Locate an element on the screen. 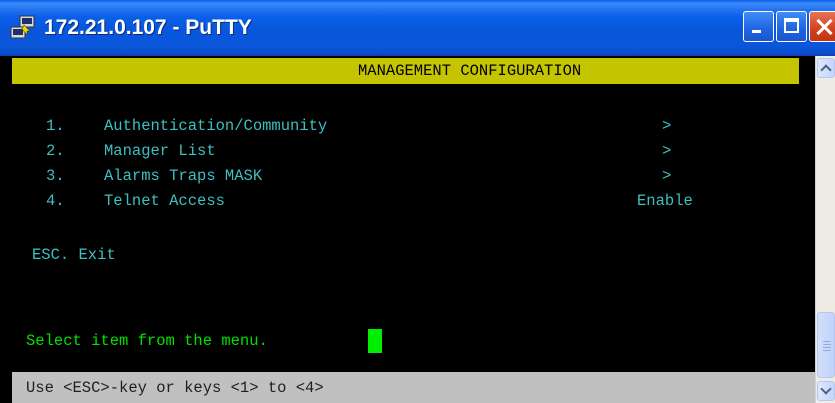 The image size is (835, 403). menu-item-3-number: 3. is located at coordinates (55, 176).